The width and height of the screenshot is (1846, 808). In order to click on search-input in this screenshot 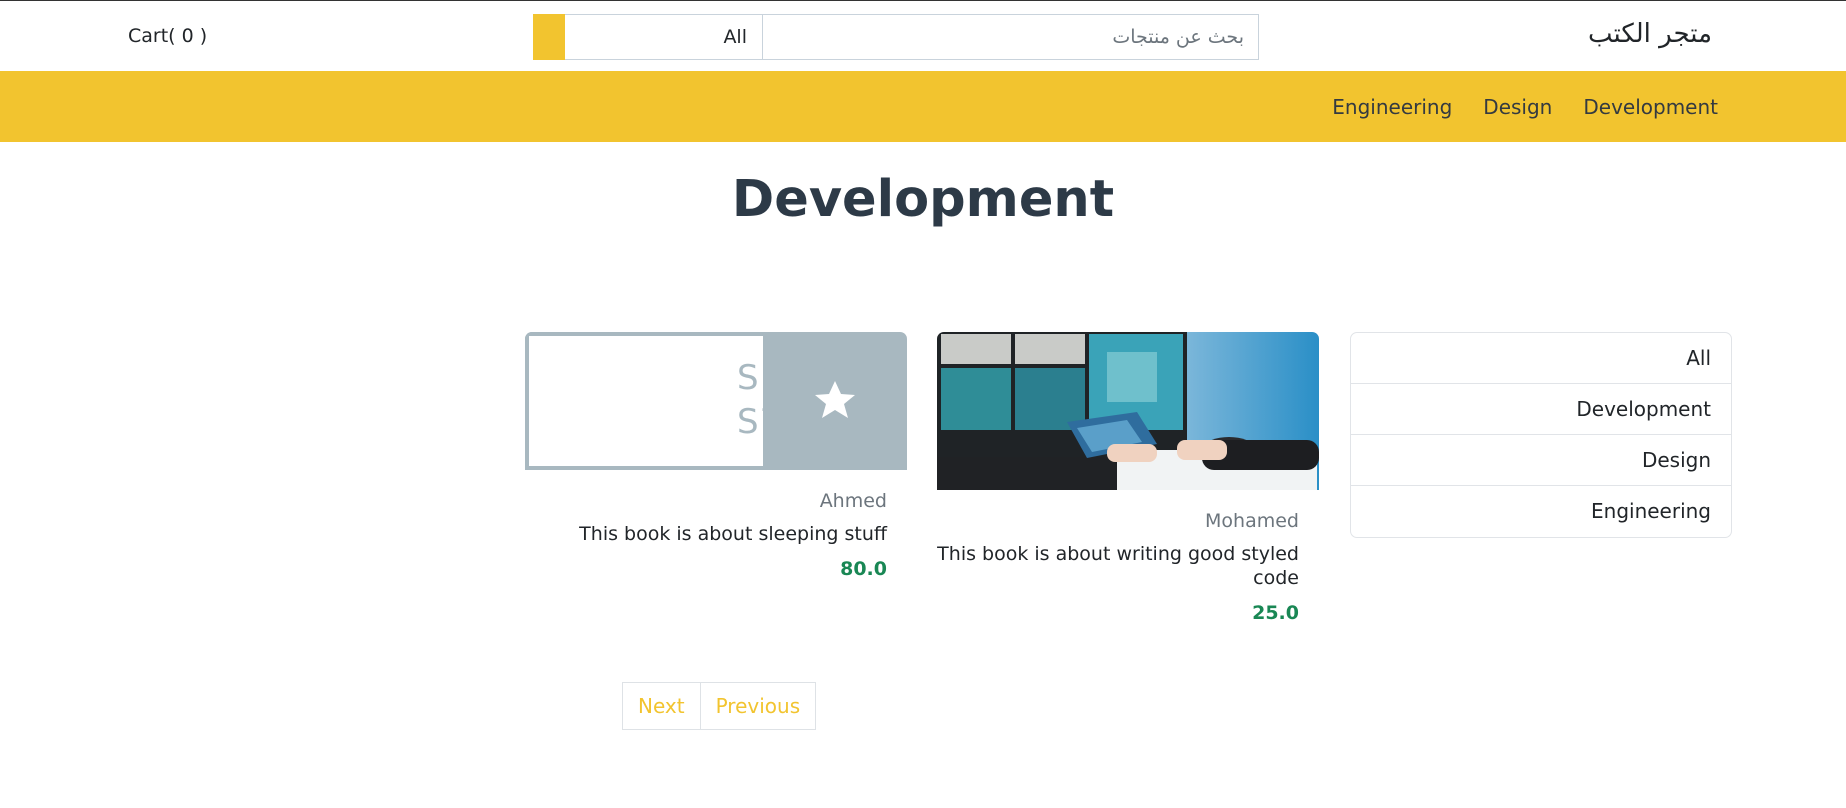, I will do `click(1010, 37)`.